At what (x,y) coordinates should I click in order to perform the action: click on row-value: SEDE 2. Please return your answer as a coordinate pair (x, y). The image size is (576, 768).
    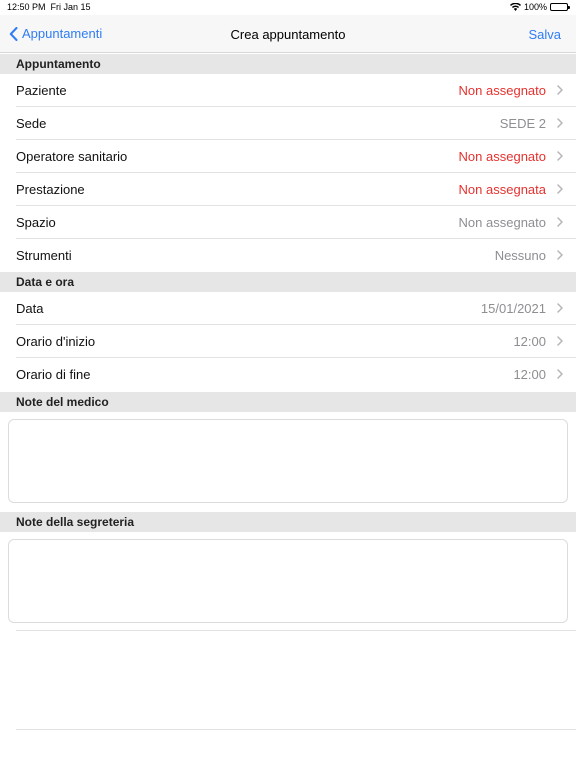
    Looking at the image, I should click on (522, 123).